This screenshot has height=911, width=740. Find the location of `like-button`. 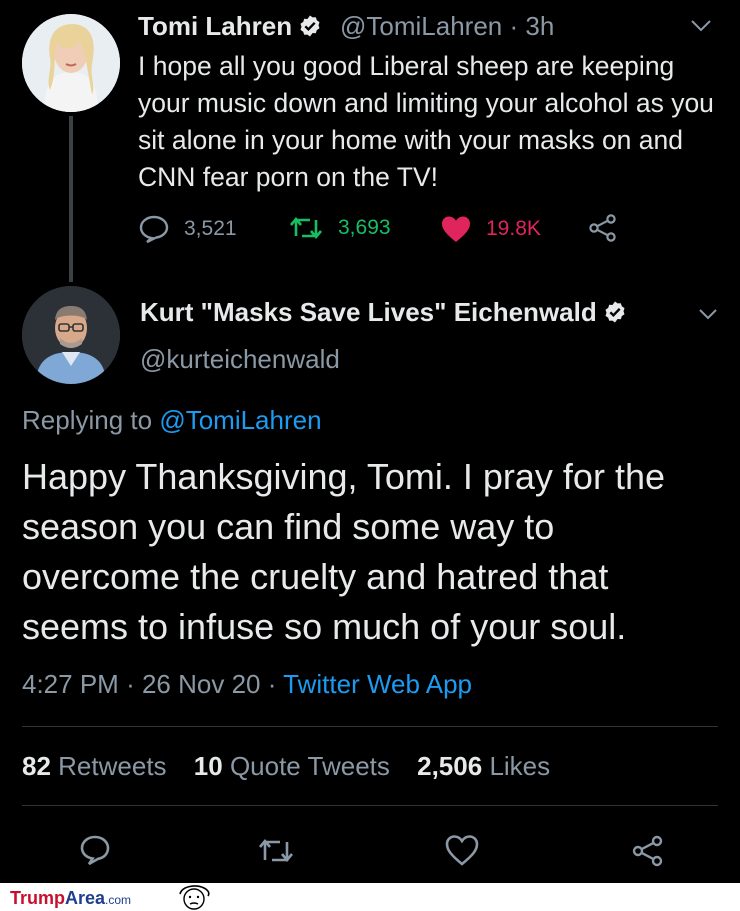

like-button is located at coordinates (462, 852).